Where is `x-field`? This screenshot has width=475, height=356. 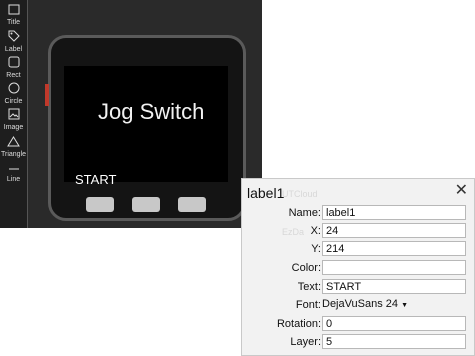
x-field is located at coordinates (394, 230).